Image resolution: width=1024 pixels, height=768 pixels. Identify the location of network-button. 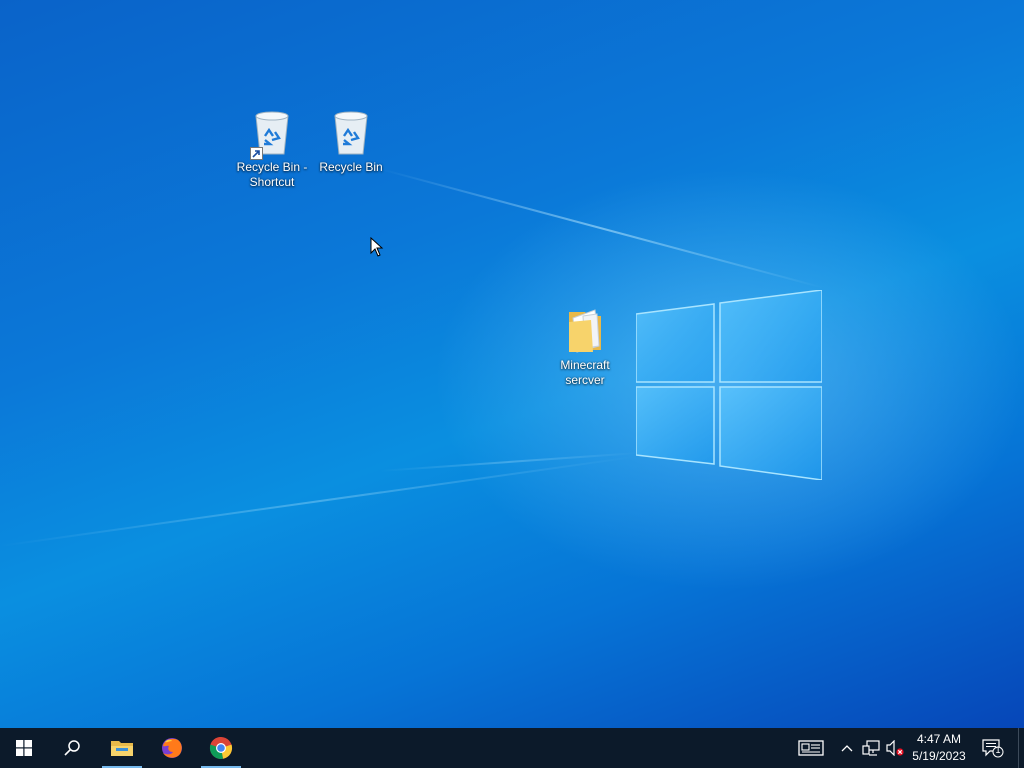
(871, 748).